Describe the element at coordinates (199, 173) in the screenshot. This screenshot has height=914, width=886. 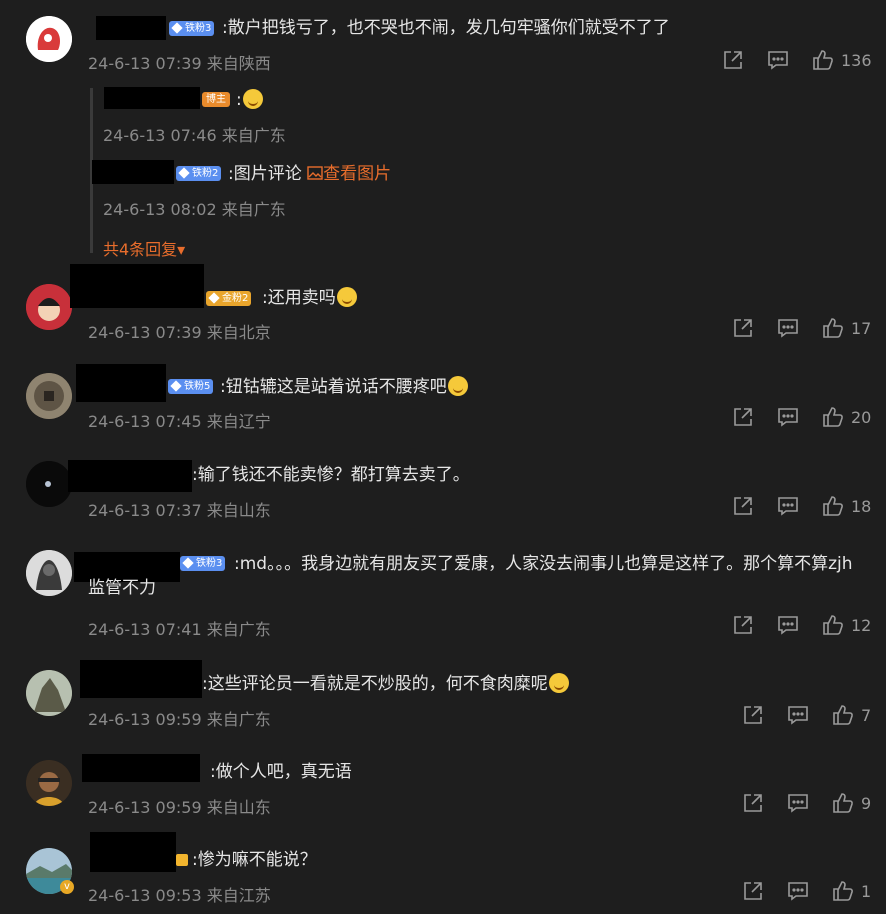
I see `fan-badge: 铁粉2` at that location.